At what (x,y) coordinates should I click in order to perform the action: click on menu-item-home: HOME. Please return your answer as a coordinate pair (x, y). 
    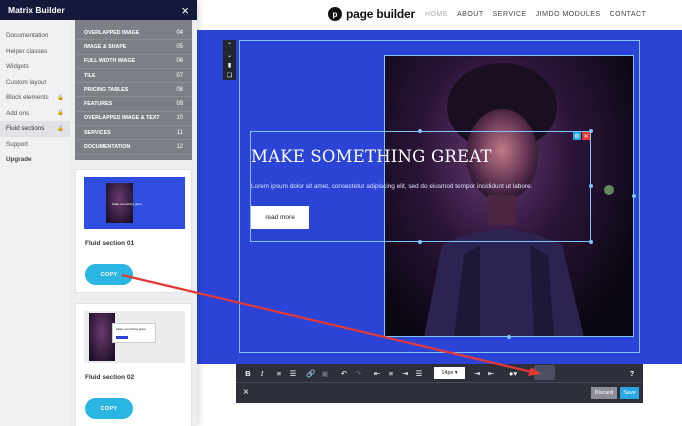
    Looking at the image, I should click on (436, 14).